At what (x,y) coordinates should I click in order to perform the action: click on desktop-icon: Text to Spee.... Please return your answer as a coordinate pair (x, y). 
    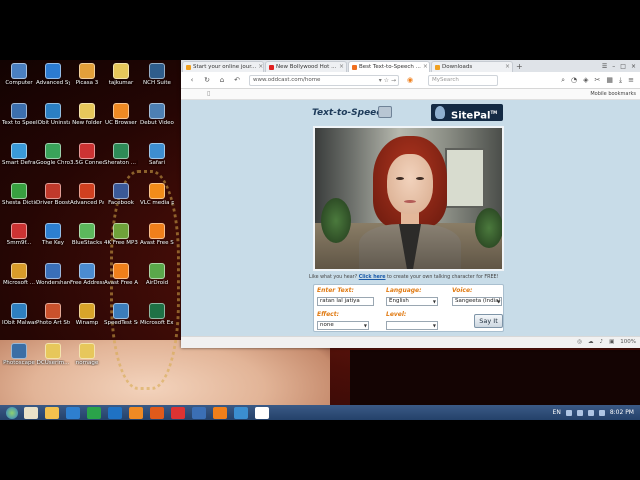
    Looking at the image, I should click on (19, 123).